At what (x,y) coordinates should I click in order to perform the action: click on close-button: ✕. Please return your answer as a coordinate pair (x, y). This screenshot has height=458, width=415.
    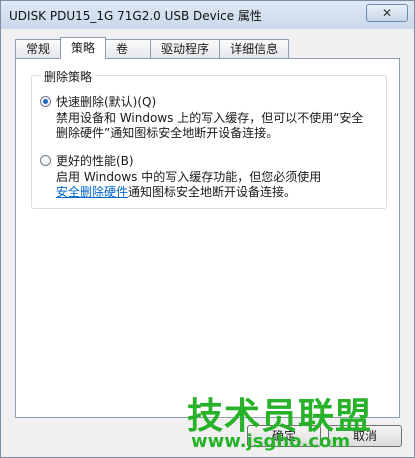
    Looking at the image, I should click on (387, 13).